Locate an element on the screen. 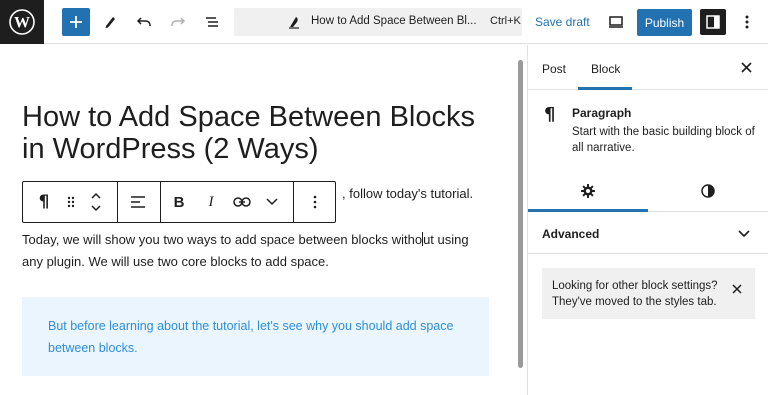 The image size is (768, 395). sidebar-tabs: Post Block is located at coordinates (648, 67).